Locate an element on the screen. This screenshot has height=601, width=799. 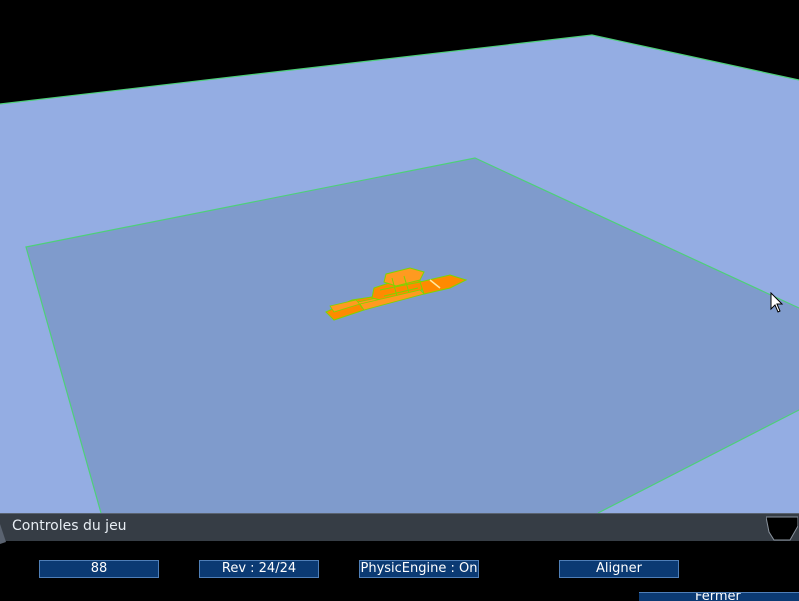
panel-title: Controles du jeu is located at coordinates (69, 526).